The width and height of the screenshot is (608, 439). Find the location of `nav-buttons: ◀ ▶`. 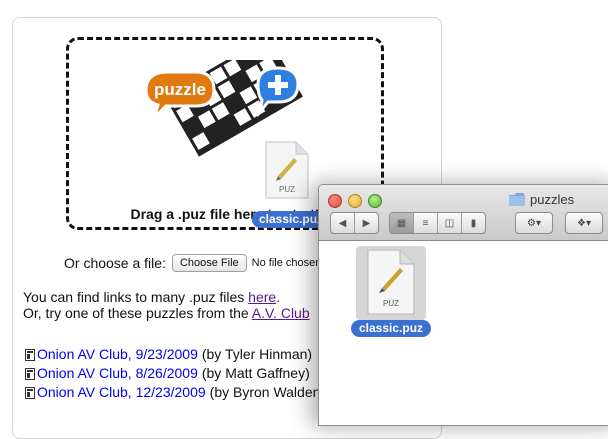

nav-buttons: ◀ ▶ is located at coordinates (354, 223).